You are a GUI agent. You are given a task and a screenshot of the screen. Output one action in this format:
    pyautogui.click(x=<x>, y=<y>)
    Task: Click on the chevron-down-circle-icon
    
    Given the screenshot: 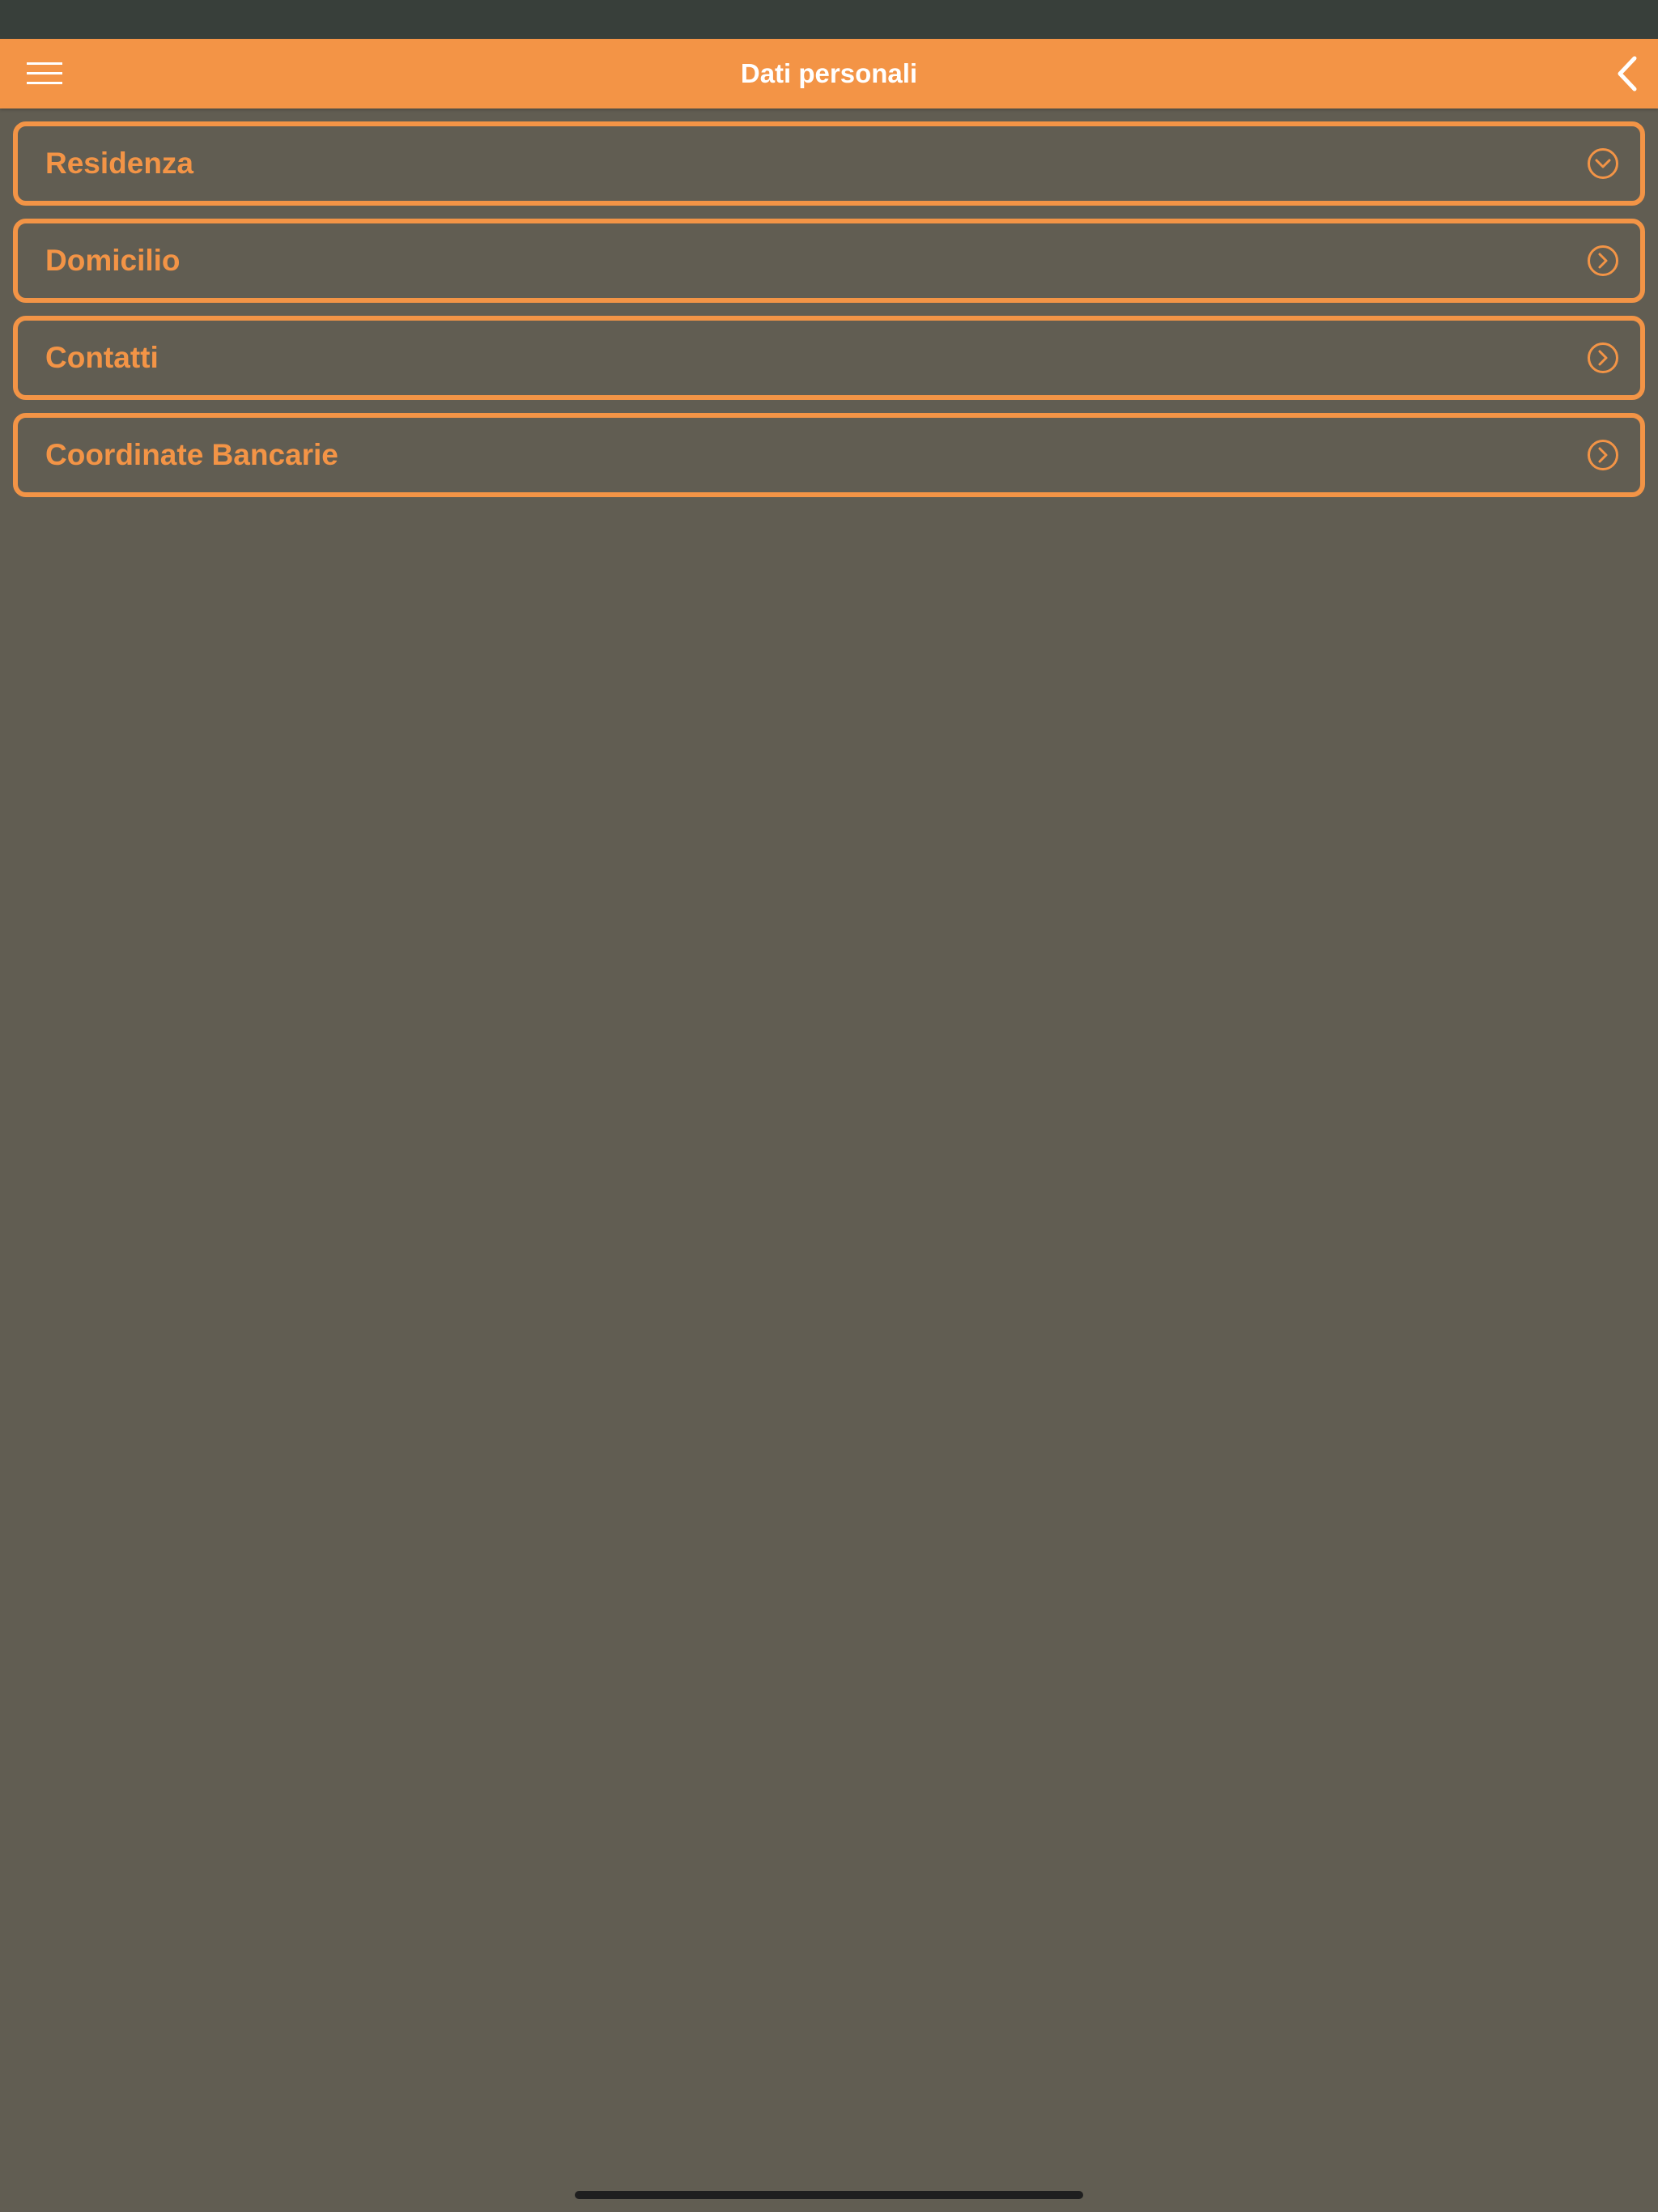 What is the action you would take?
    pyautogui.click(x=1603, y=163)
    